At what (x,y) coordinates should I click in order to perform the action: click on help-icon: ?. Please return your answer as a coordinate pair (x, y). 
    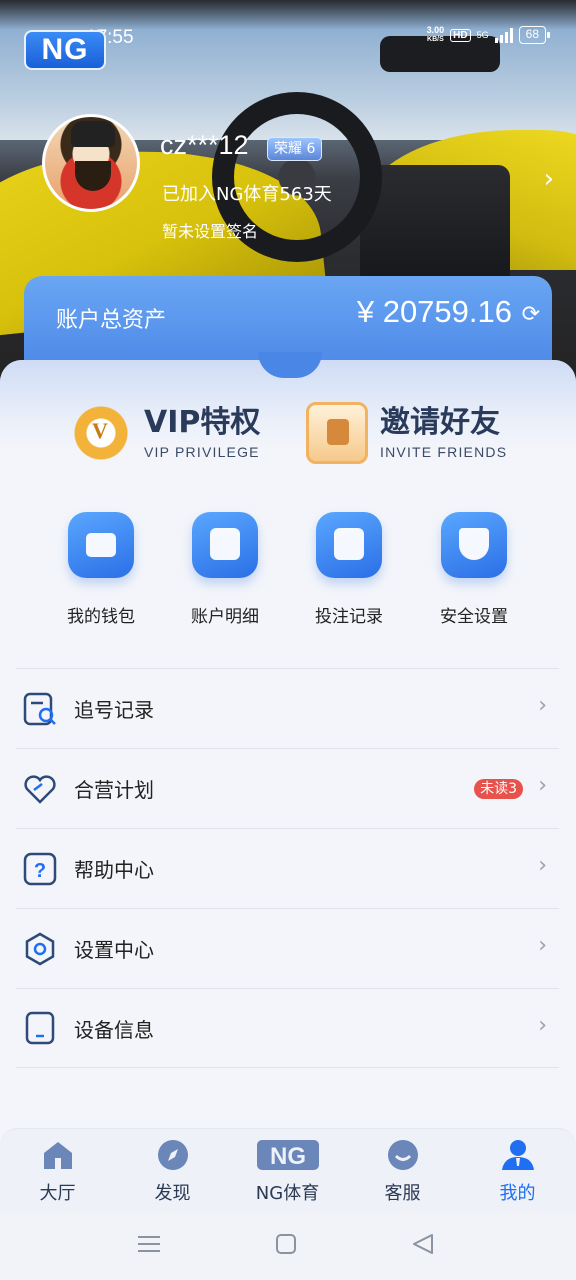
    Looking at the image, I should click on (40, 869).